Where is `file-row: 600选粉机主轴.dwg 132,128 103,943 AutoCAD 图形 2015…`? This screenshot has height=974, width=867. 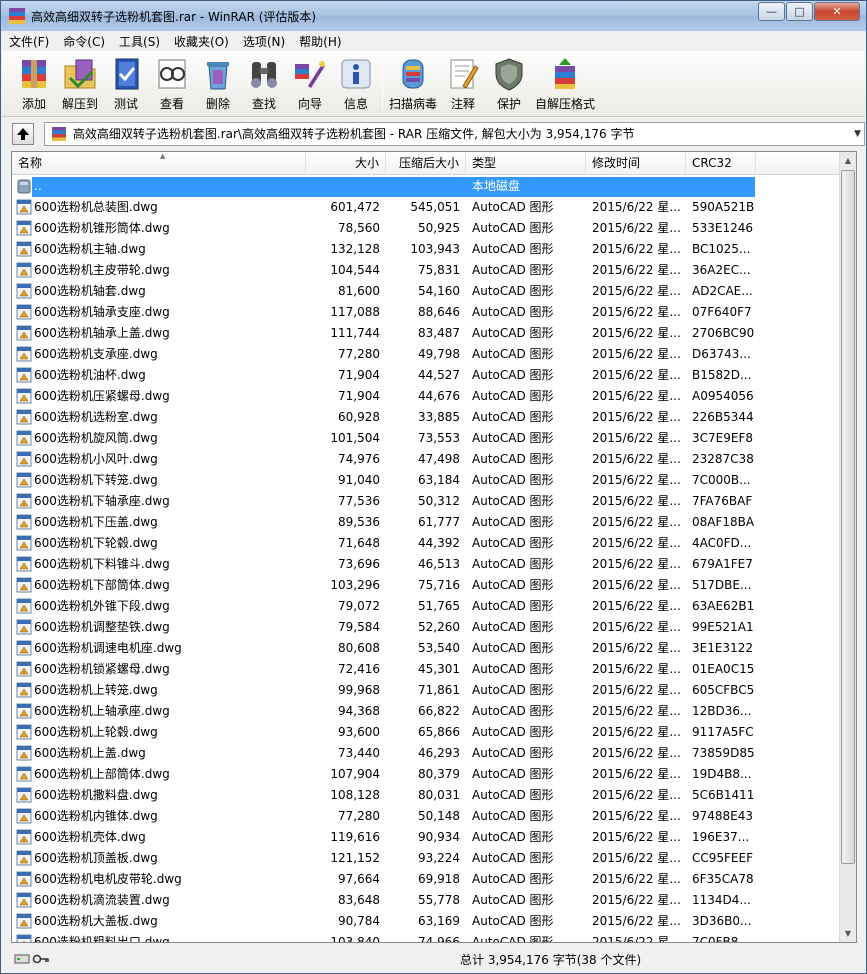 file-row: 600选粉机主轴.dwg 132,128 103,943 AutoCAD 图形 2015… is located at coordinates (426, 249).